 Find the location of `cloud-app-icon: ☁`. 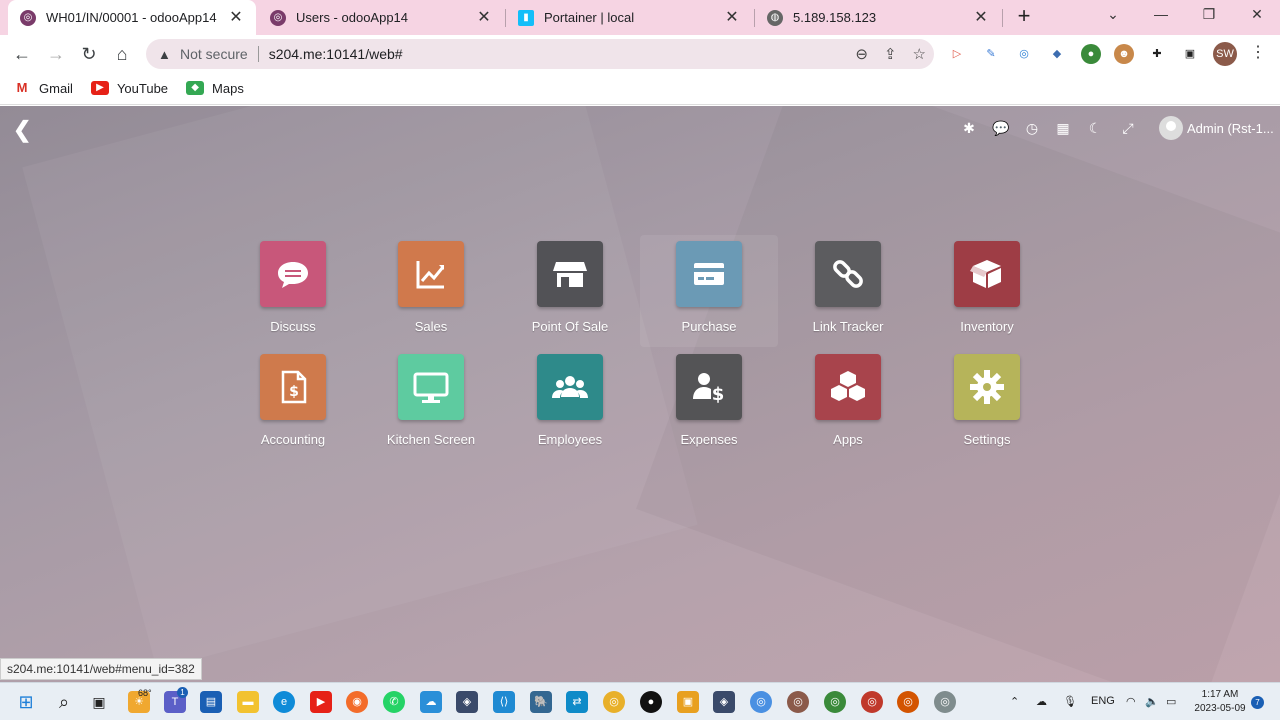

cloud-app-icon: ☁ is located at coordinates (431, 702).